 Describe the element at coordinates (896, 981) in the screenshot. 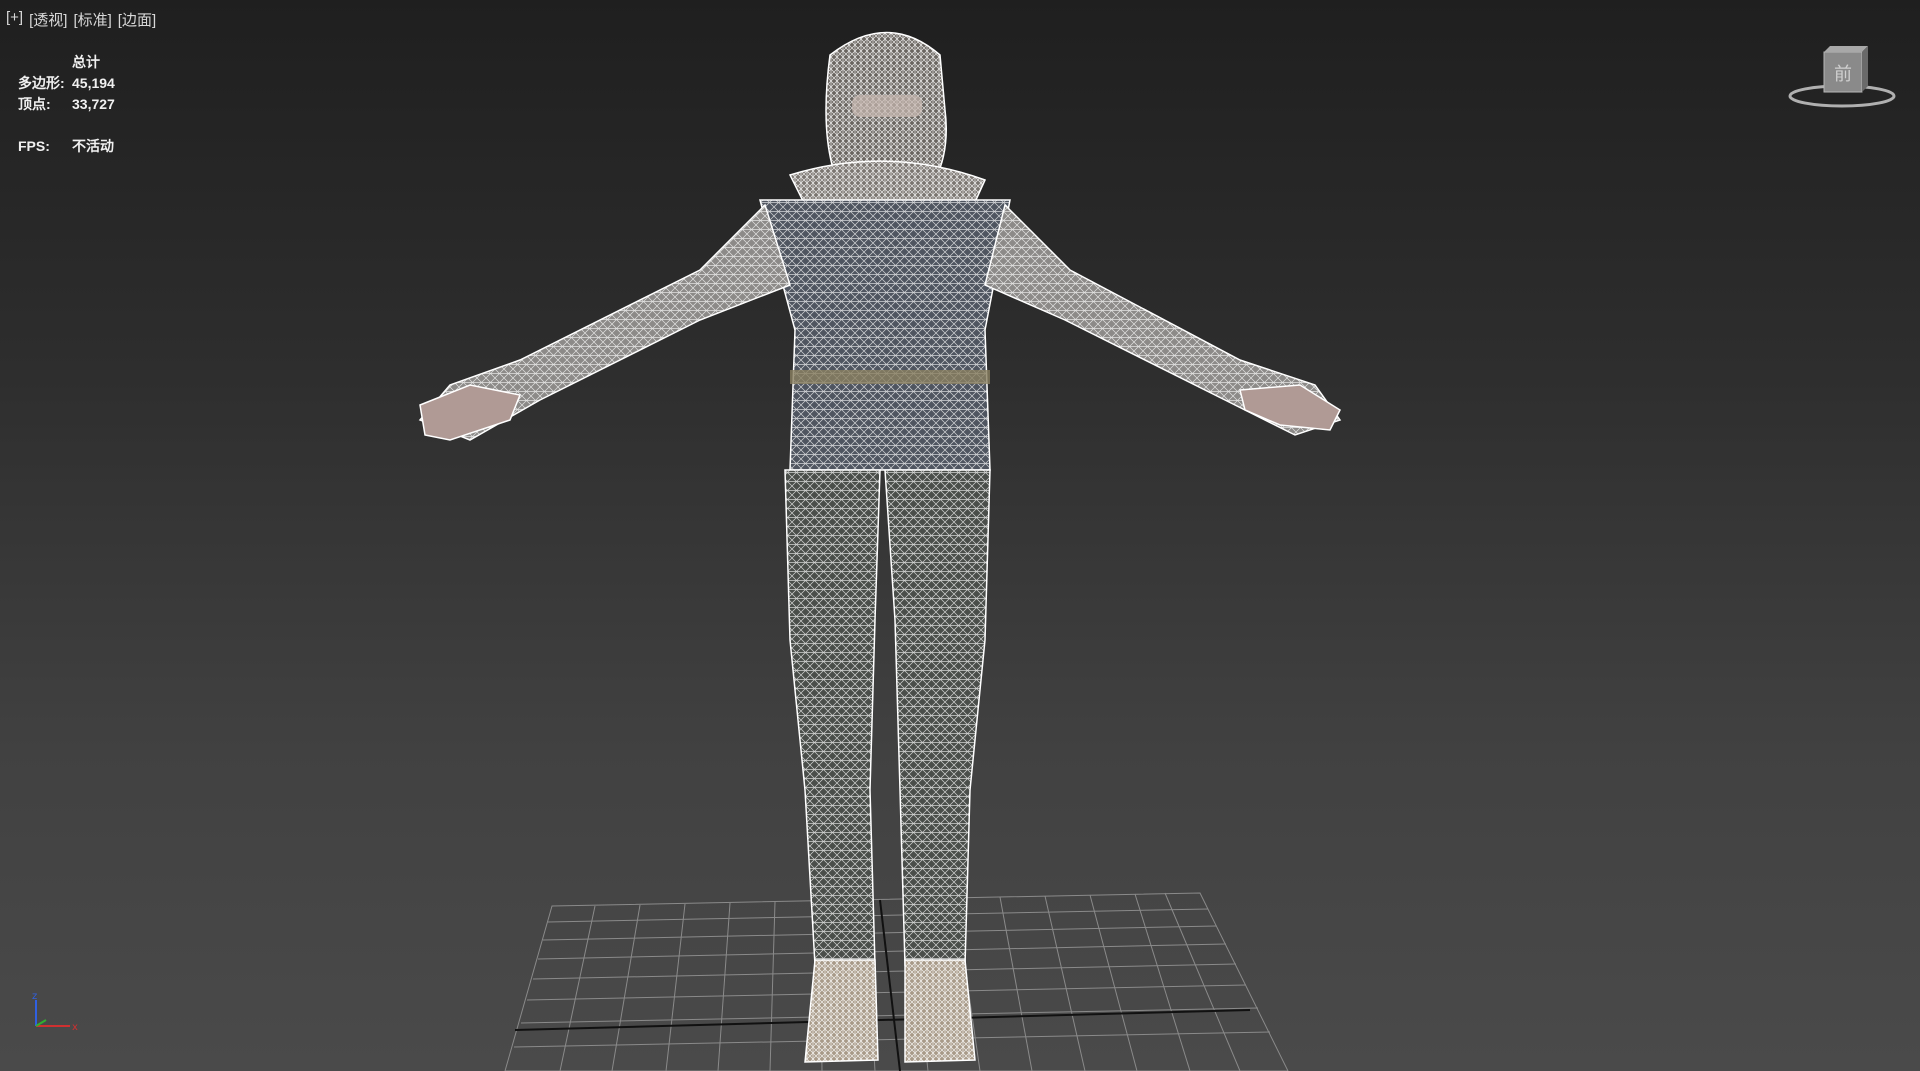

I see `home-grid` at that location.